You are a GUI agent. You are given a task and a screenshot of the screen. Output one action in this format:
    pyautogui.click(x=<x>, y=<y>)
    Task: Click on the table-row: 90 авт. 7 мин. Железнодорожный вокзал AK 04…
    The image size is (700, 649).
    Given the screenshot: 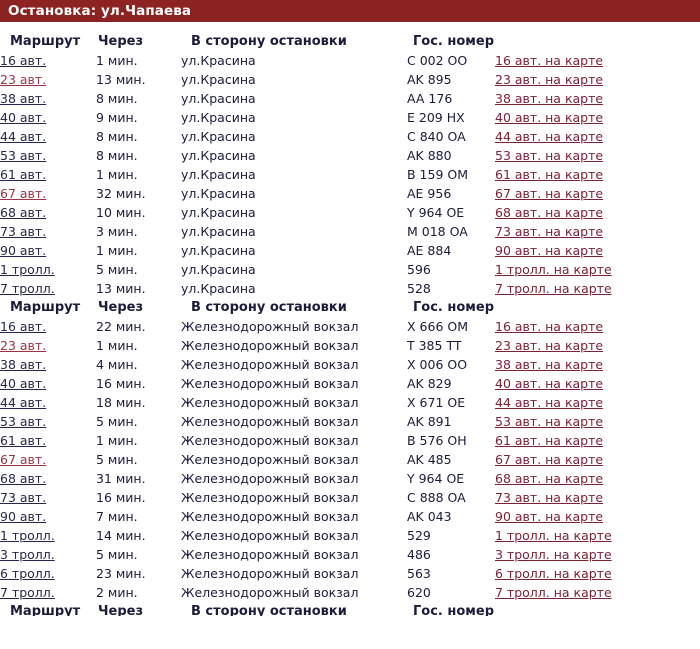 What is the action you would take?
    pyautogui.click(x=350, y=516)
    